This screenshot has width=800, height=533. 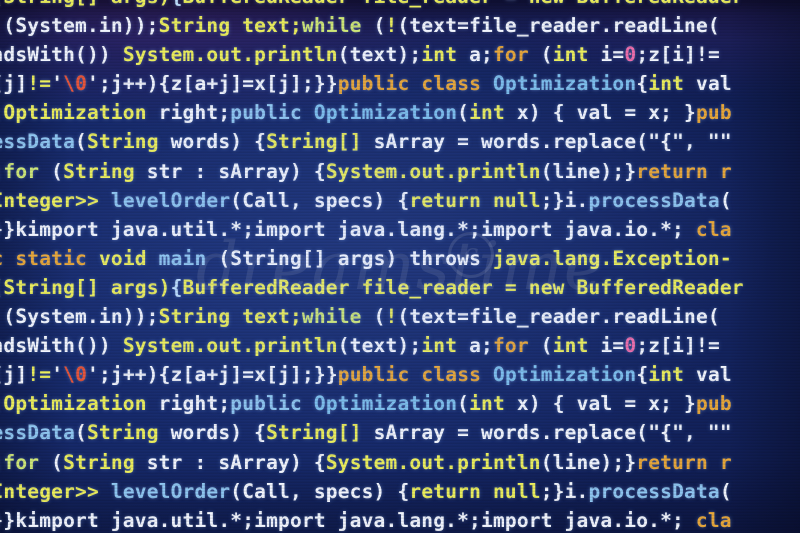 I want to click on code-token: i=, so click(x=612, y=55).